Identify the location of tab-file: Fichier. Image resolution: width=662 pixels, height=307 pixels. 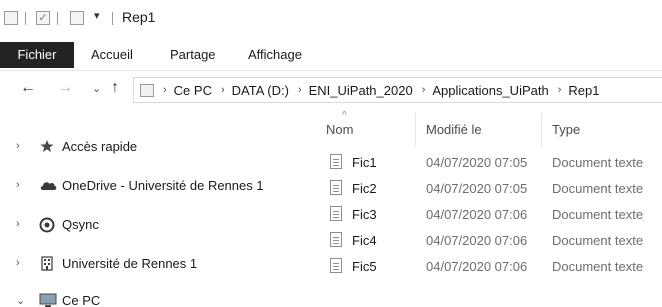
(37, 55).